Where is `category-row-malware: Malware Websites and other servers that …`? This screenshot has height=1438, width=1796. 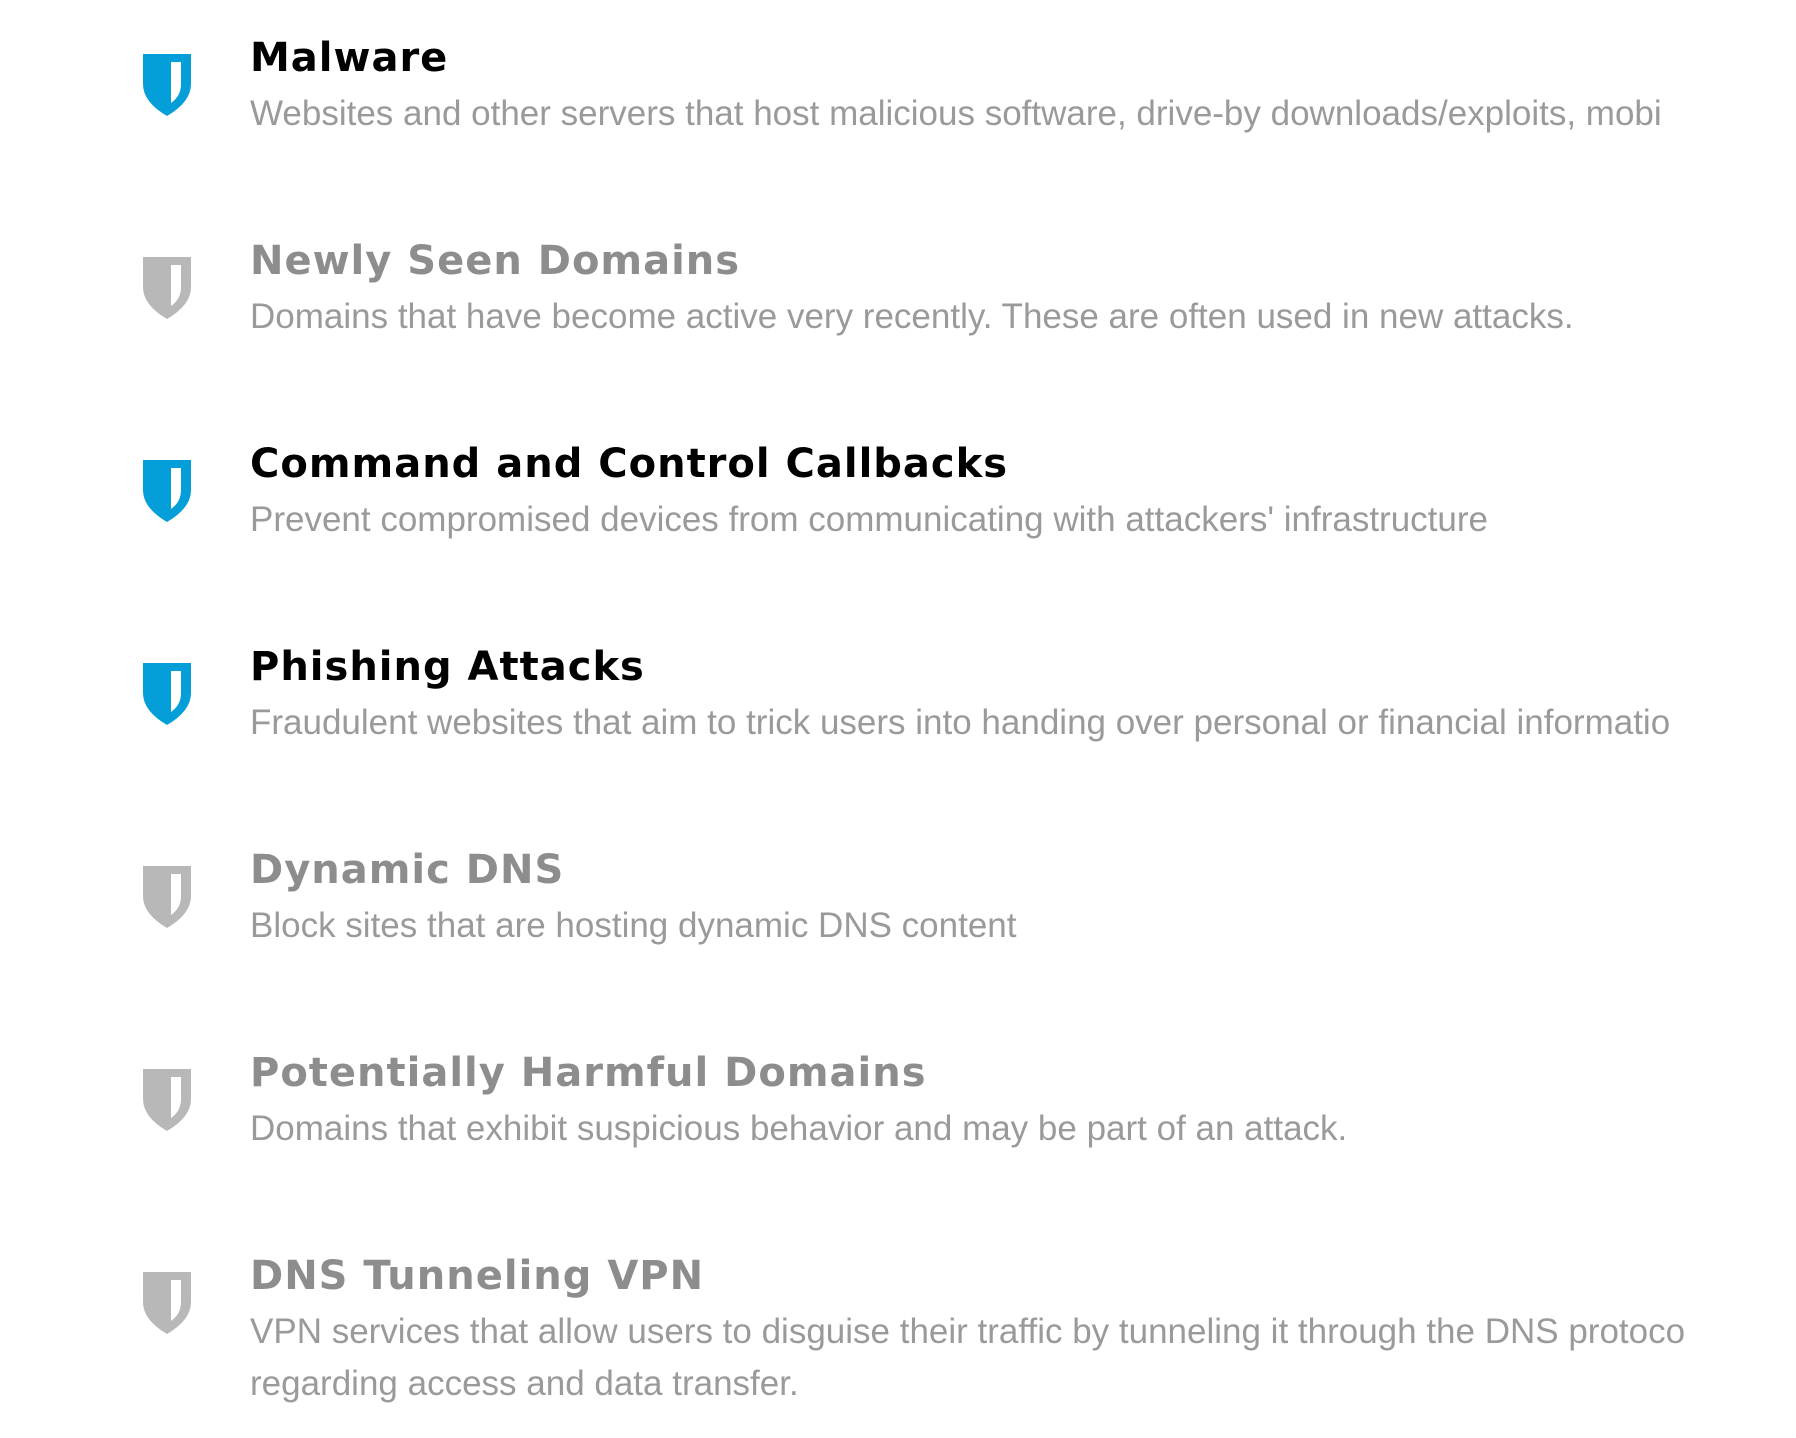
category-row-malware: Malware Websites and other servers that … is located at coordinates (898, 115).